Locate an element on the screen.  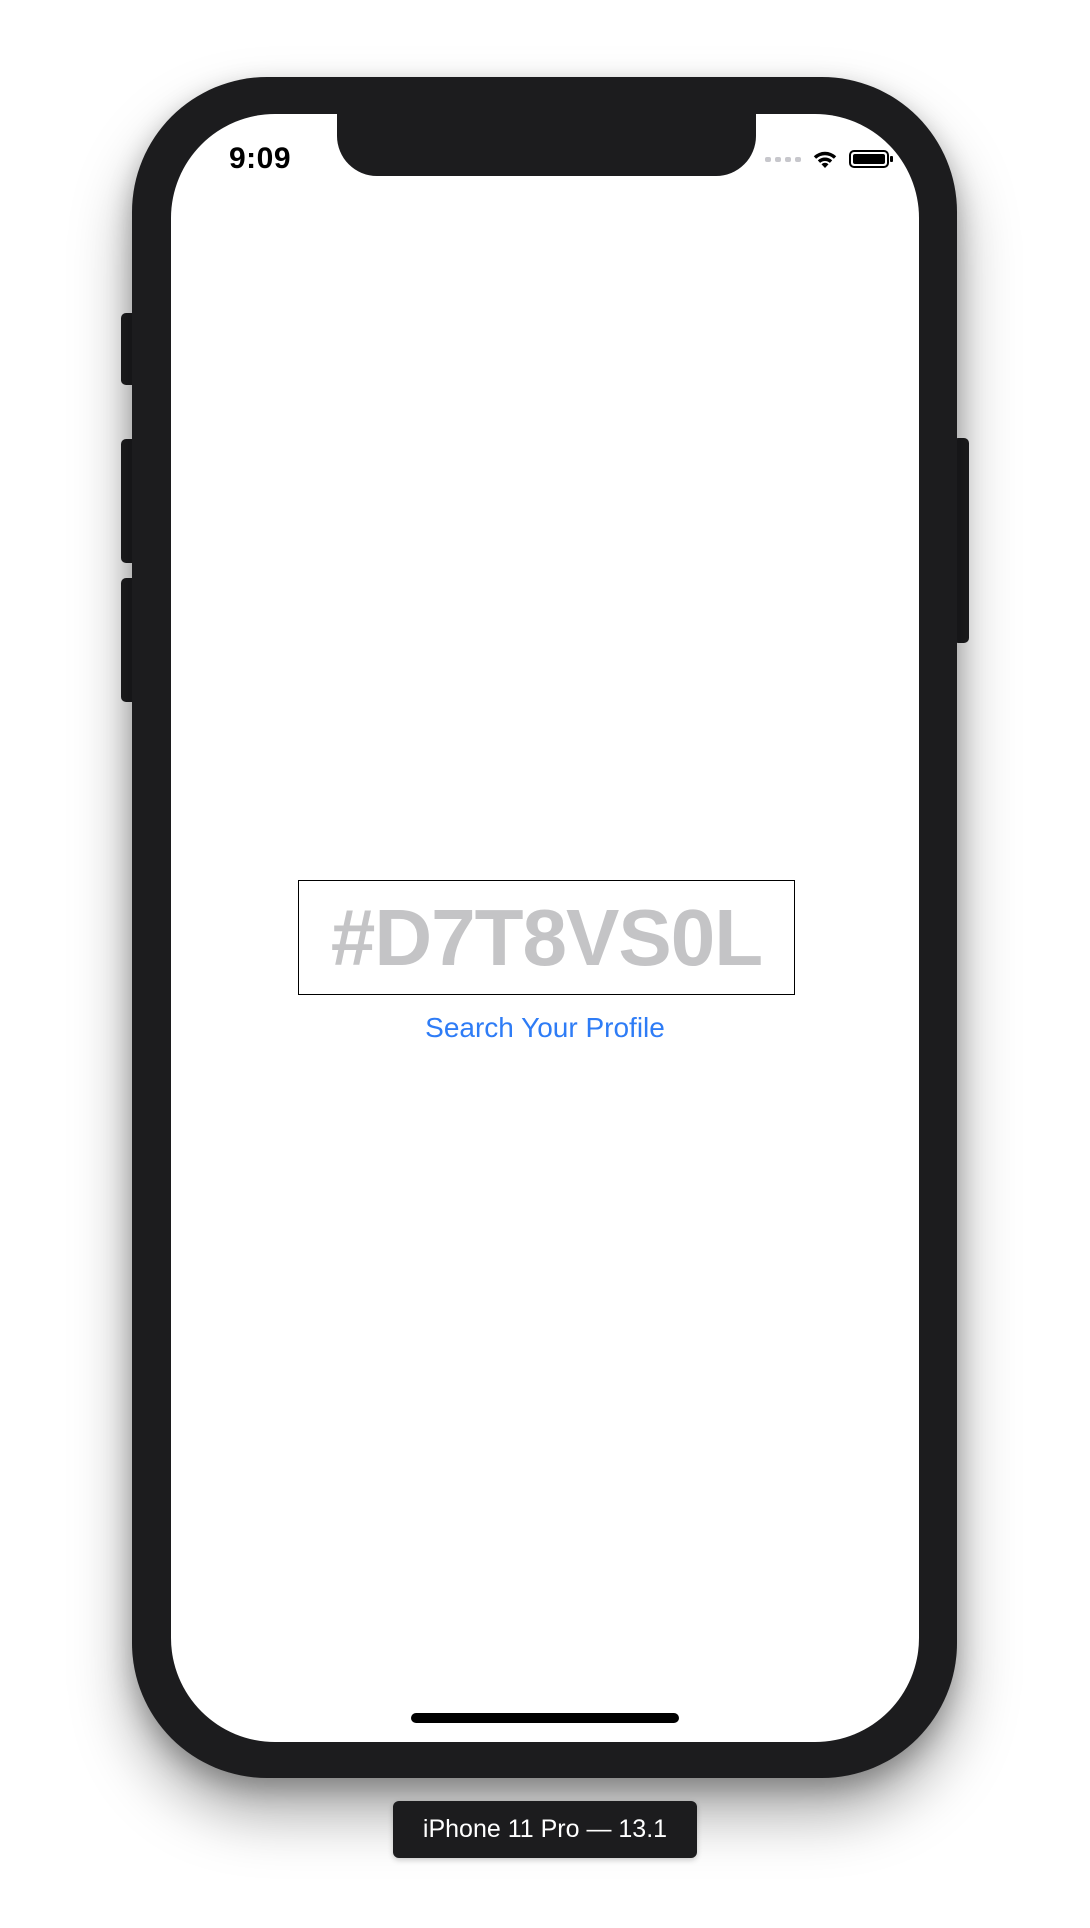
notch is located at coordinates (546, 145).